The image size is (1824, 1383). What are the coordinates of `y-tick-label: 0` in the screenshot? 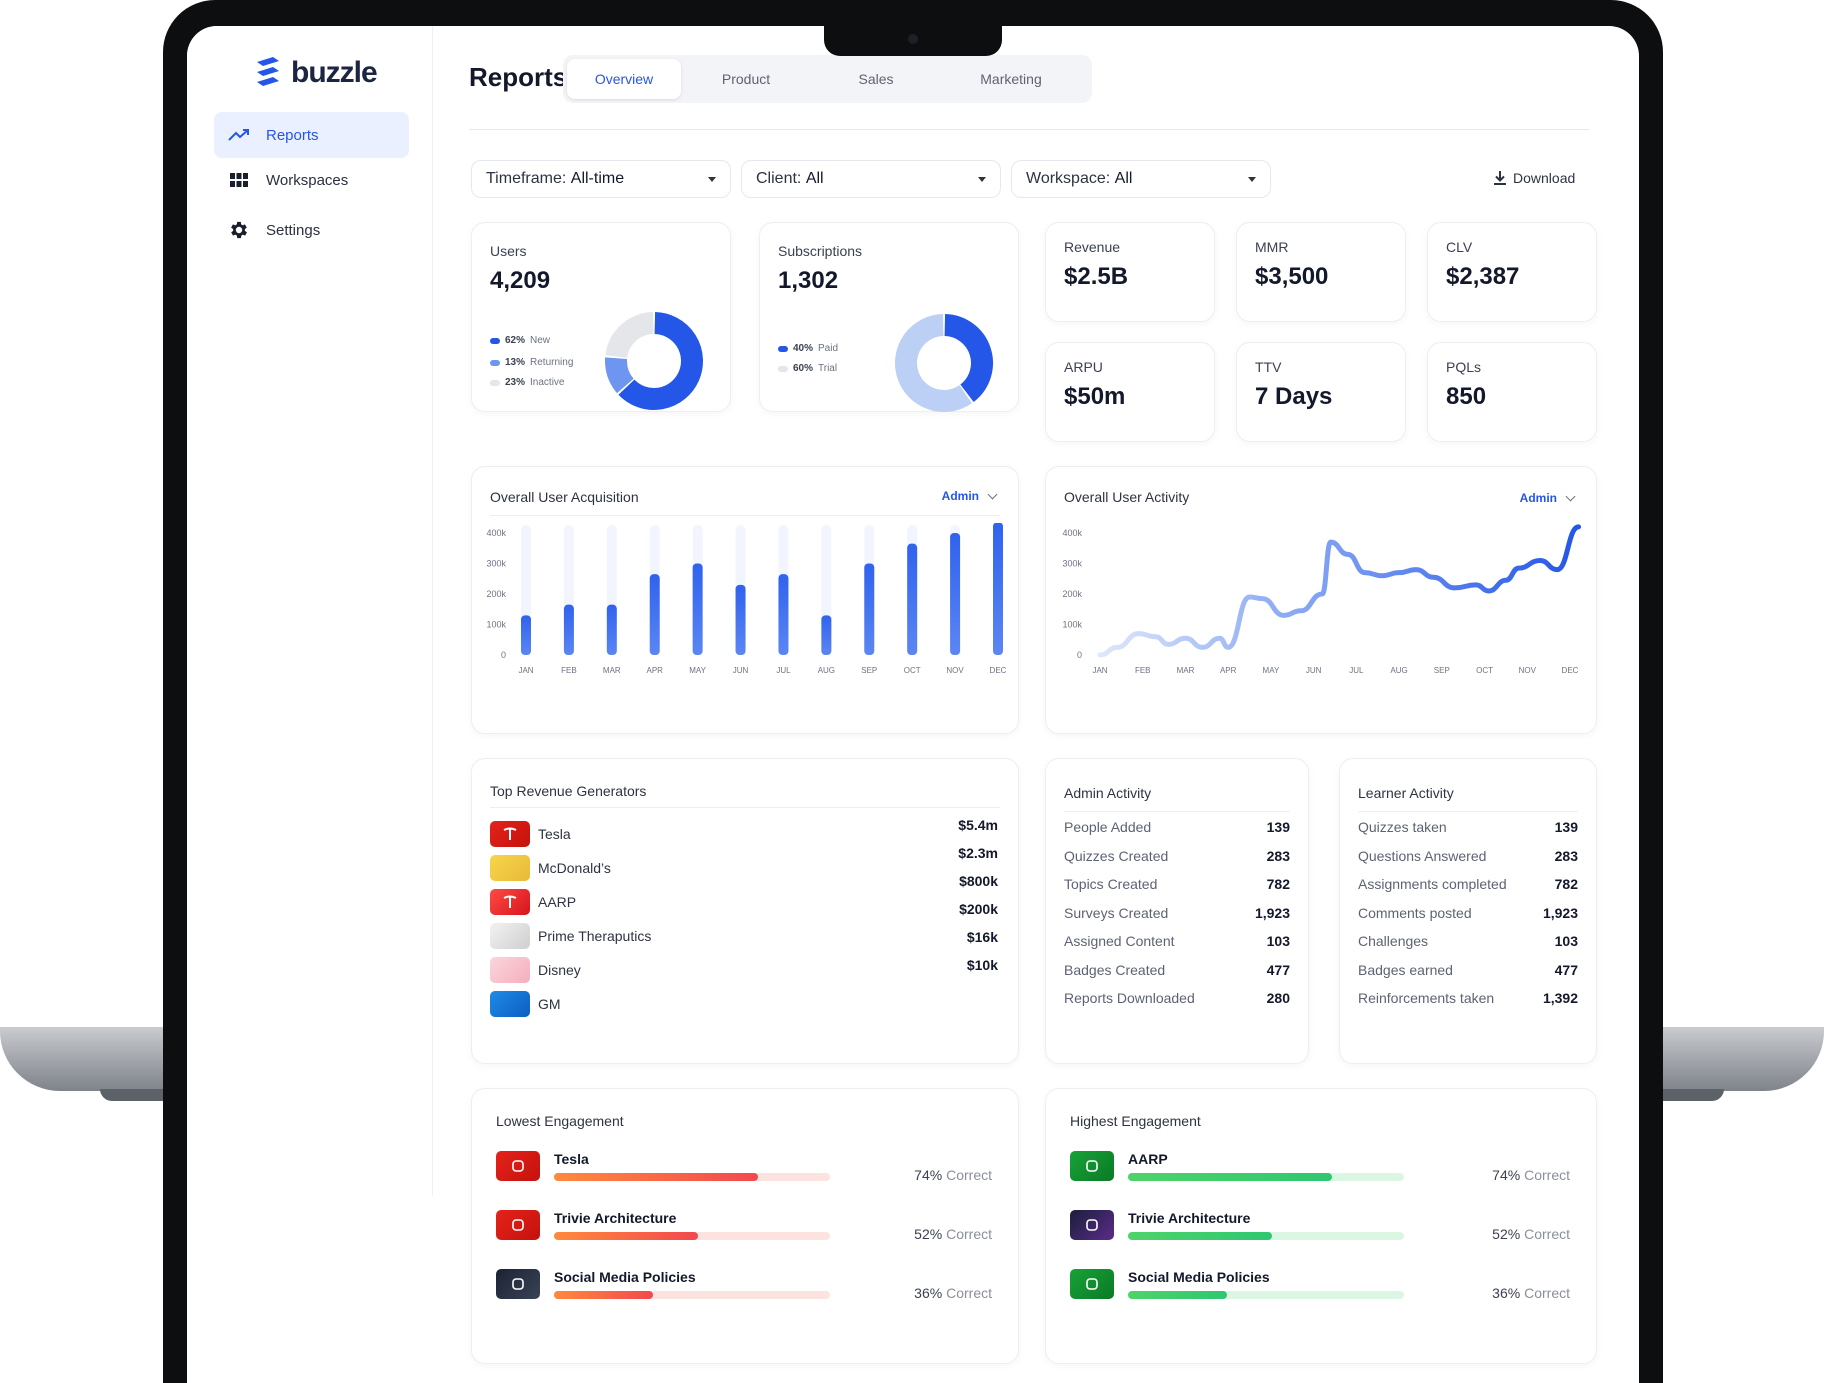 It's located at (1079, 655).